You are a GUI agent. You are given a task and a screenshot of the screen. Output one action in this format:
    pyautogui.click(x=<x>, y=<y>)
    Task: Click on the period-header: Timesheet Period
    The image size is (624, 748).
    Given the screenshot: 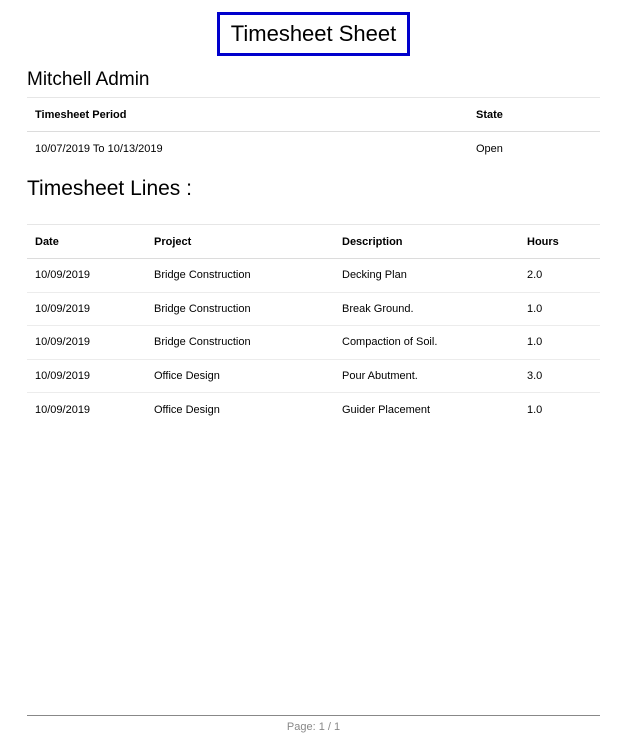 What is the action you would take?
    pyautogui.click(x=247, y=114)
    